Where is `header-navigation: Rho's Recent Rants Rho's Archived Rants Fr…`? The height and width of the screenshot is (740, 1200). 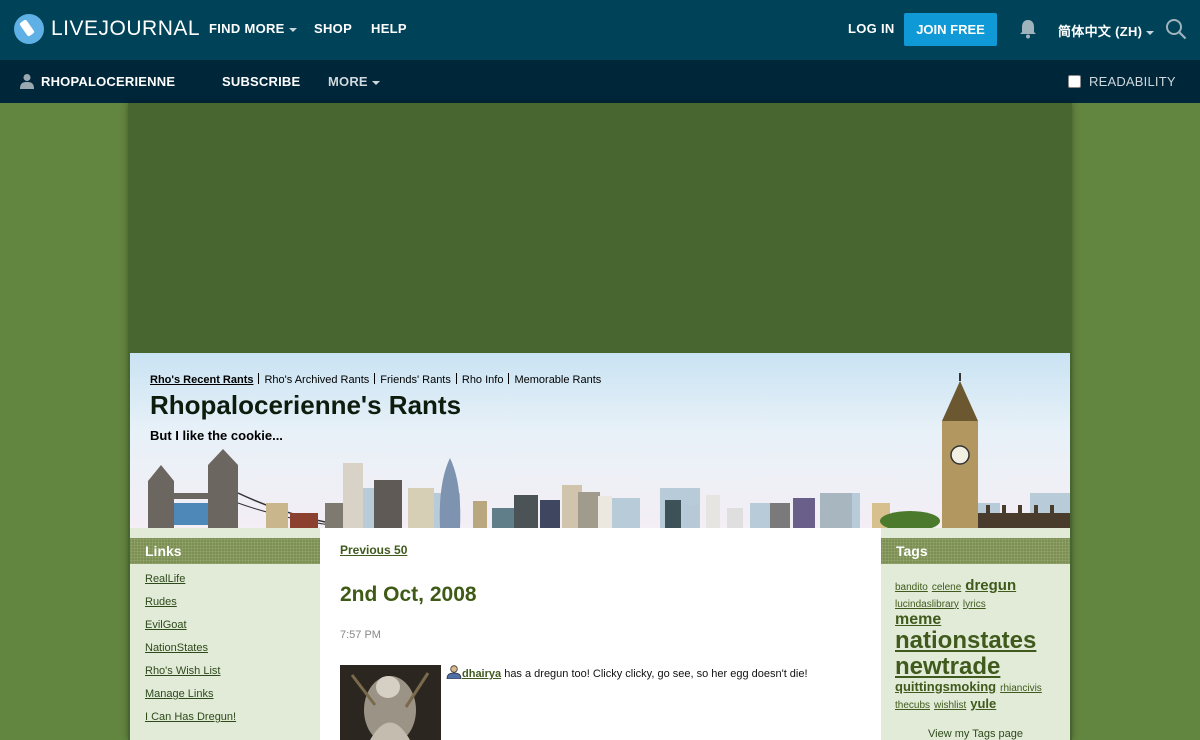 header-navigation: Rho's Recent Rants Rho's Archived Rants Fr… is located at coordinates (375, 379).